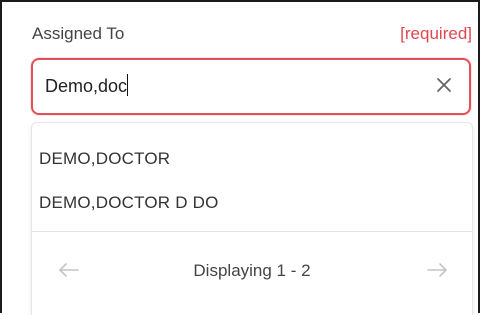  I want to click on input-value: Demo,doc, so click(86, 86).